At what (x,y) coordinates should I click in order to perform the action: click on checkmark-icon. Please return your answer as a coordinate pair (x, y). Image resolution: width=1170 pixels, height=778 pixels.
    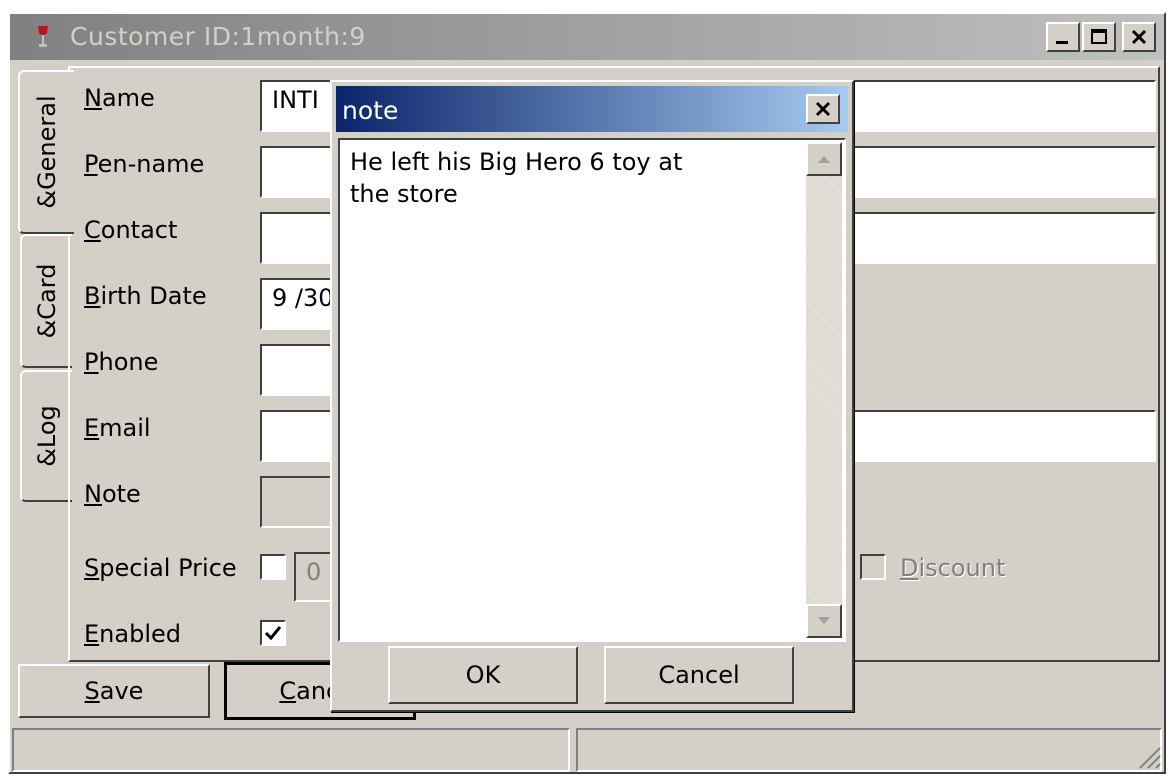
    Looking at the image, I should click on (273, 633).